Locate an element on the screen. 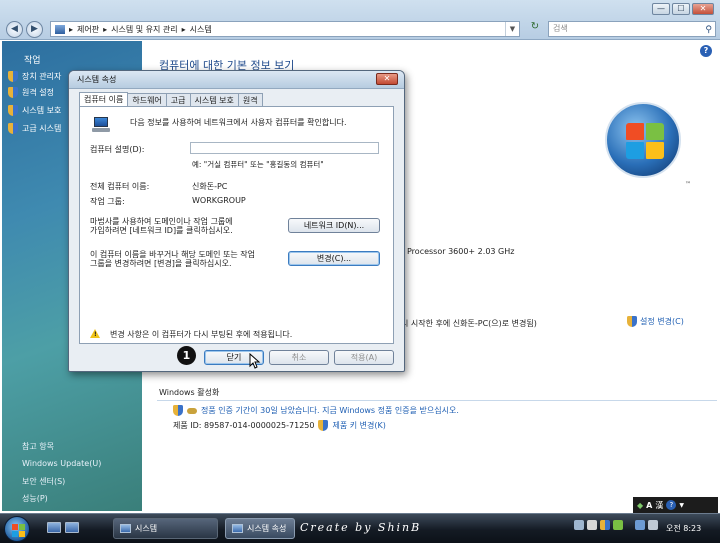 This screenshot has height=543, width=720. task-advanced-system: 고급 시스템 is located at coordinates (34, 128).